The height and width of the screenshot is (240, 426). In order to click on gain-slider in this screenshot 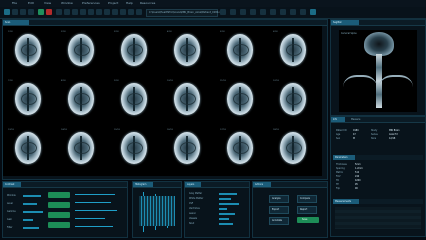, I will do `click(28, 220)`.